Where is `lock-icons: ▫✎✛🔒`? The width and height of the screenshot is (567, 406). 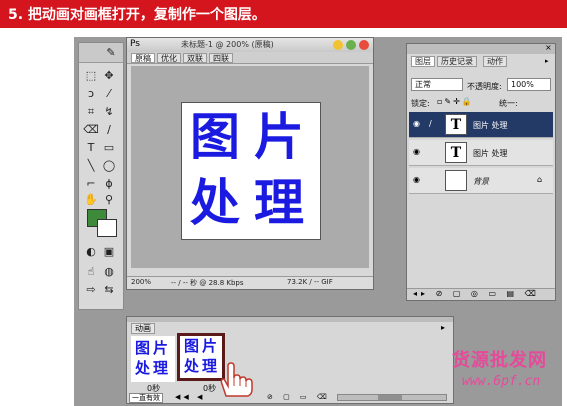 lock-icons: ▫✎✛🔒 is located at coordinates (455, 101).